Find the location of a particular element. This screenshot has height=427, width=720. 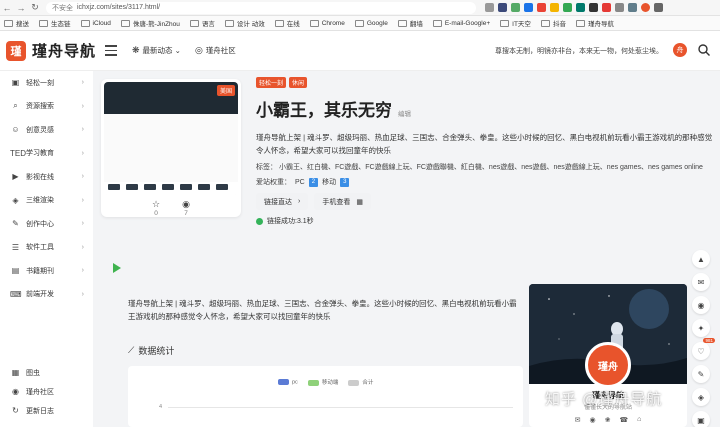

sidebar-item: ⌨ 前端开发 › is located at coordinates (46, 295).